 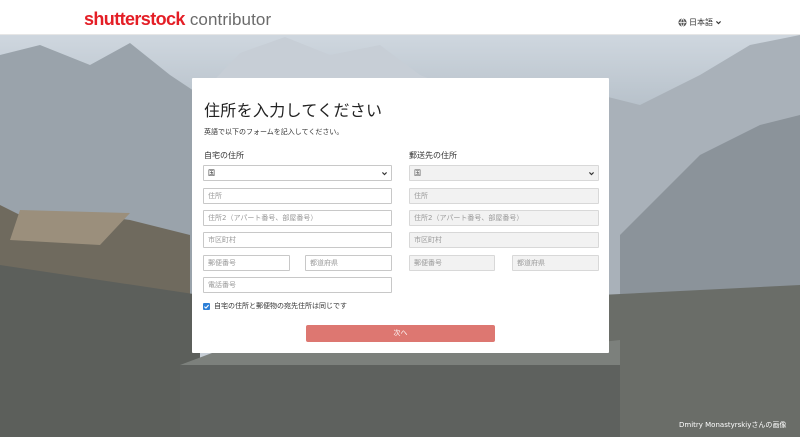 What do you see at coordinates (297, 240) in the screenshot?
I see `home-city-field: 市区町村` at bounding box center [297, 240].